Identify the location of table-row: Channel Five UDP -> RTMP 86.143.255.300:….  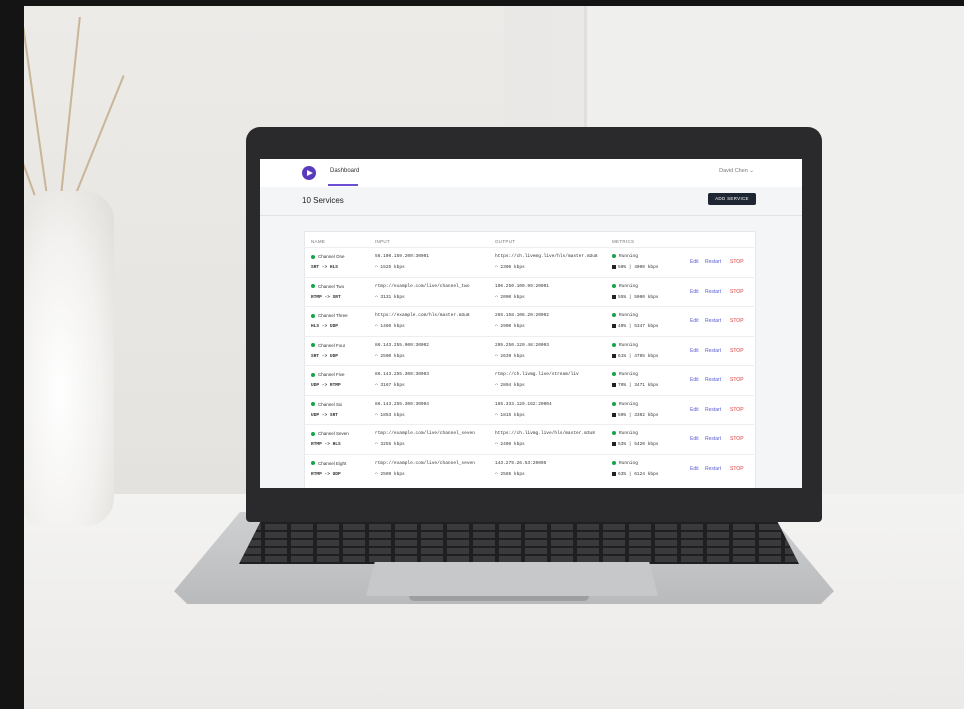
(529, 380).